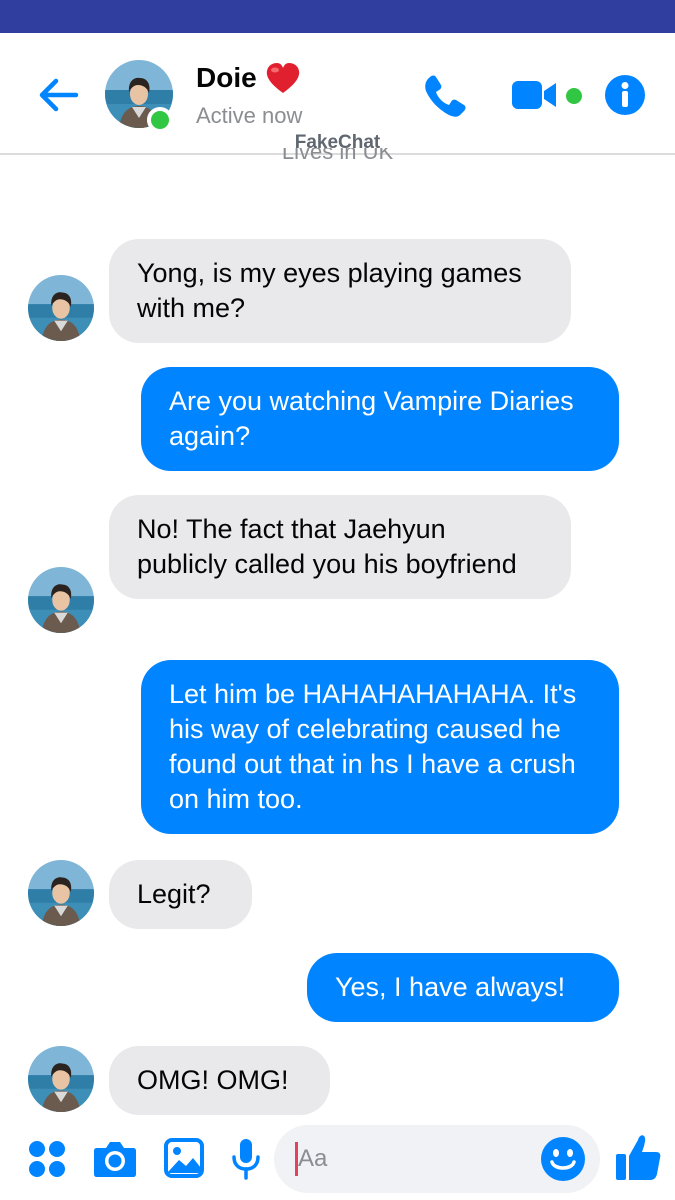 The width and height of the screenshot is (675, 1200). What do you see at coordinates (160, 120) in the screenshot?
I see `online-indicator` at bounding box center [160, 120].